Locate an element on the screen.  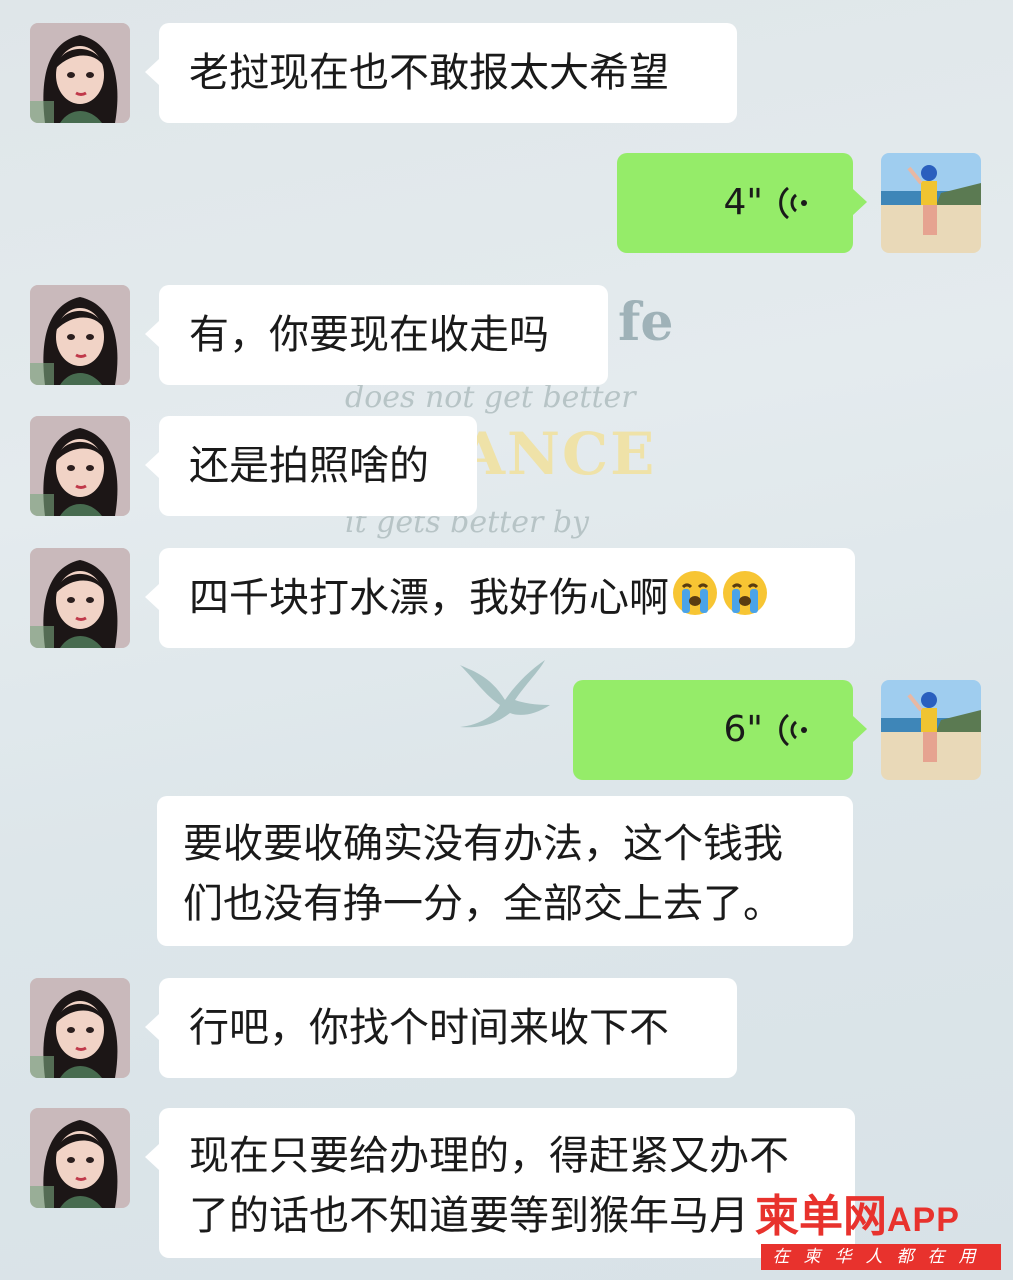
dove-icon is located at coordinates (505, 694).